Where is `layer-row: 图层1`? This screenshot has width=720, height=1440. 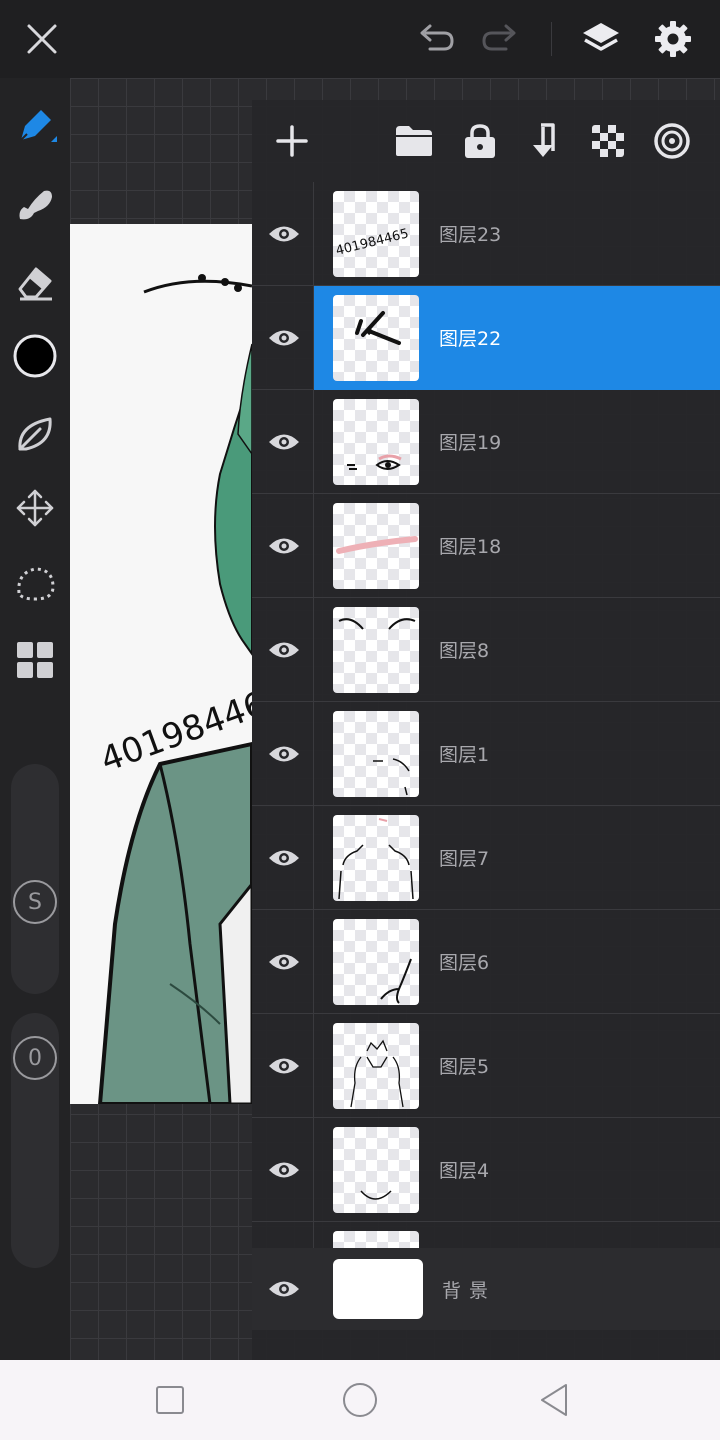 layer-row: 图层1 is located at coordinates (486, 754).